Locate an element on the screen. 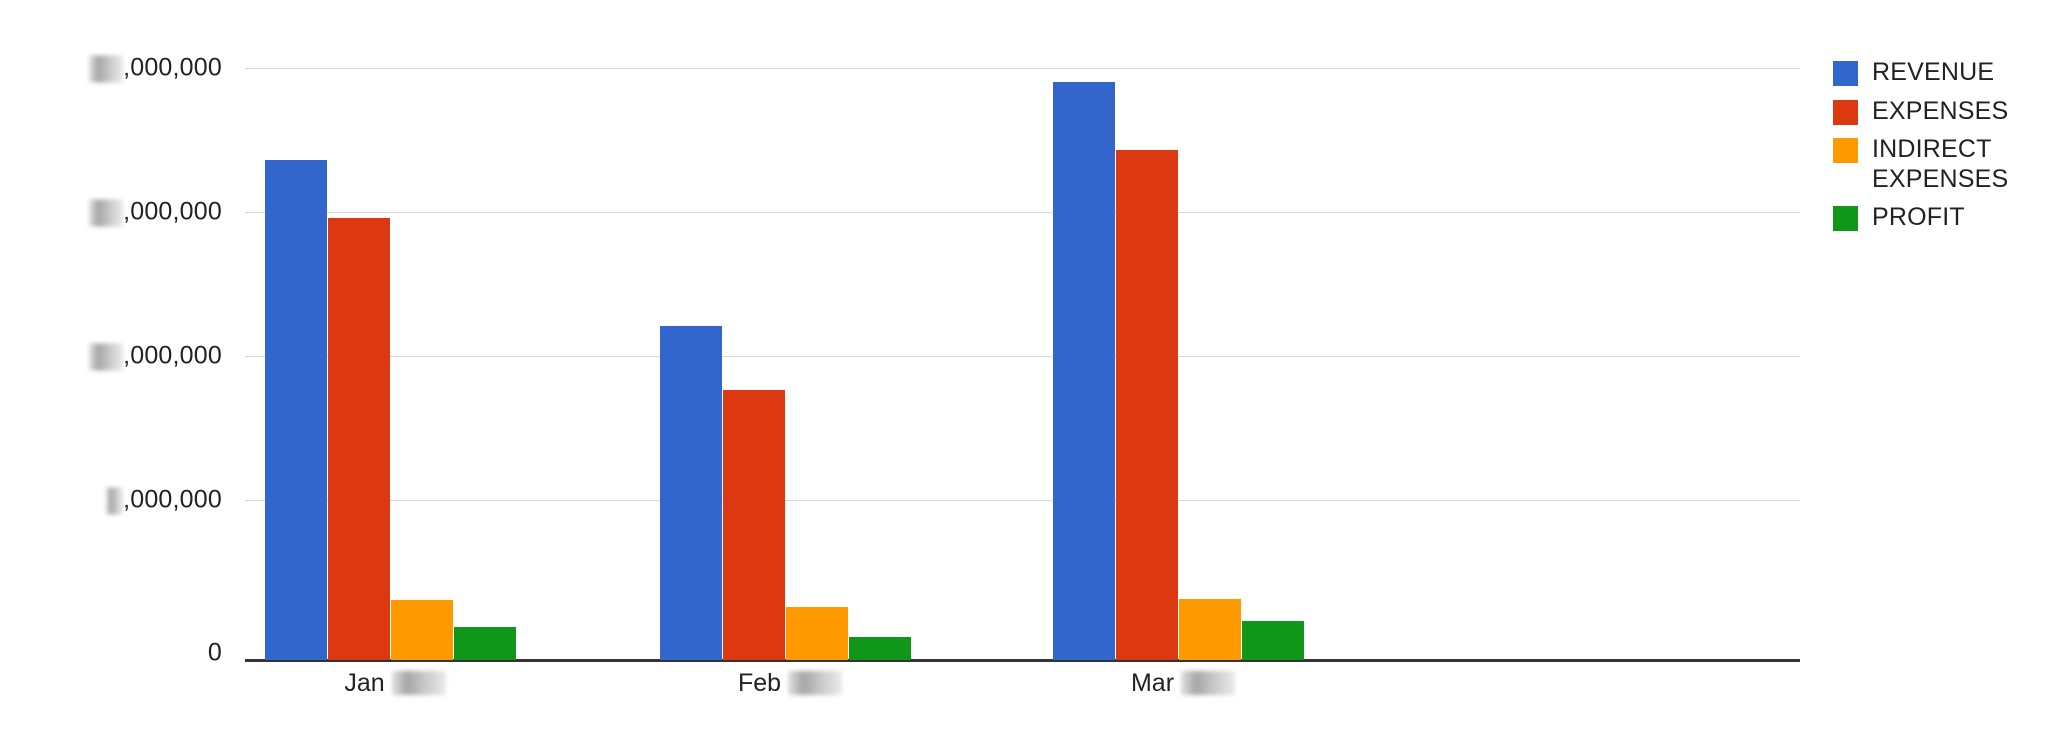  bar-mar-indirect-expenses is located at coordinates (1210, 629).